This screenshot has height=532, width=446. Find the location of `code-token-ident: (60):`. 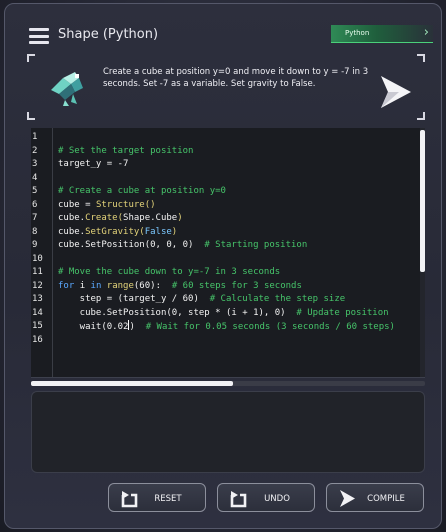

code-token-ident: (60): is located at coordinates (152, 285).